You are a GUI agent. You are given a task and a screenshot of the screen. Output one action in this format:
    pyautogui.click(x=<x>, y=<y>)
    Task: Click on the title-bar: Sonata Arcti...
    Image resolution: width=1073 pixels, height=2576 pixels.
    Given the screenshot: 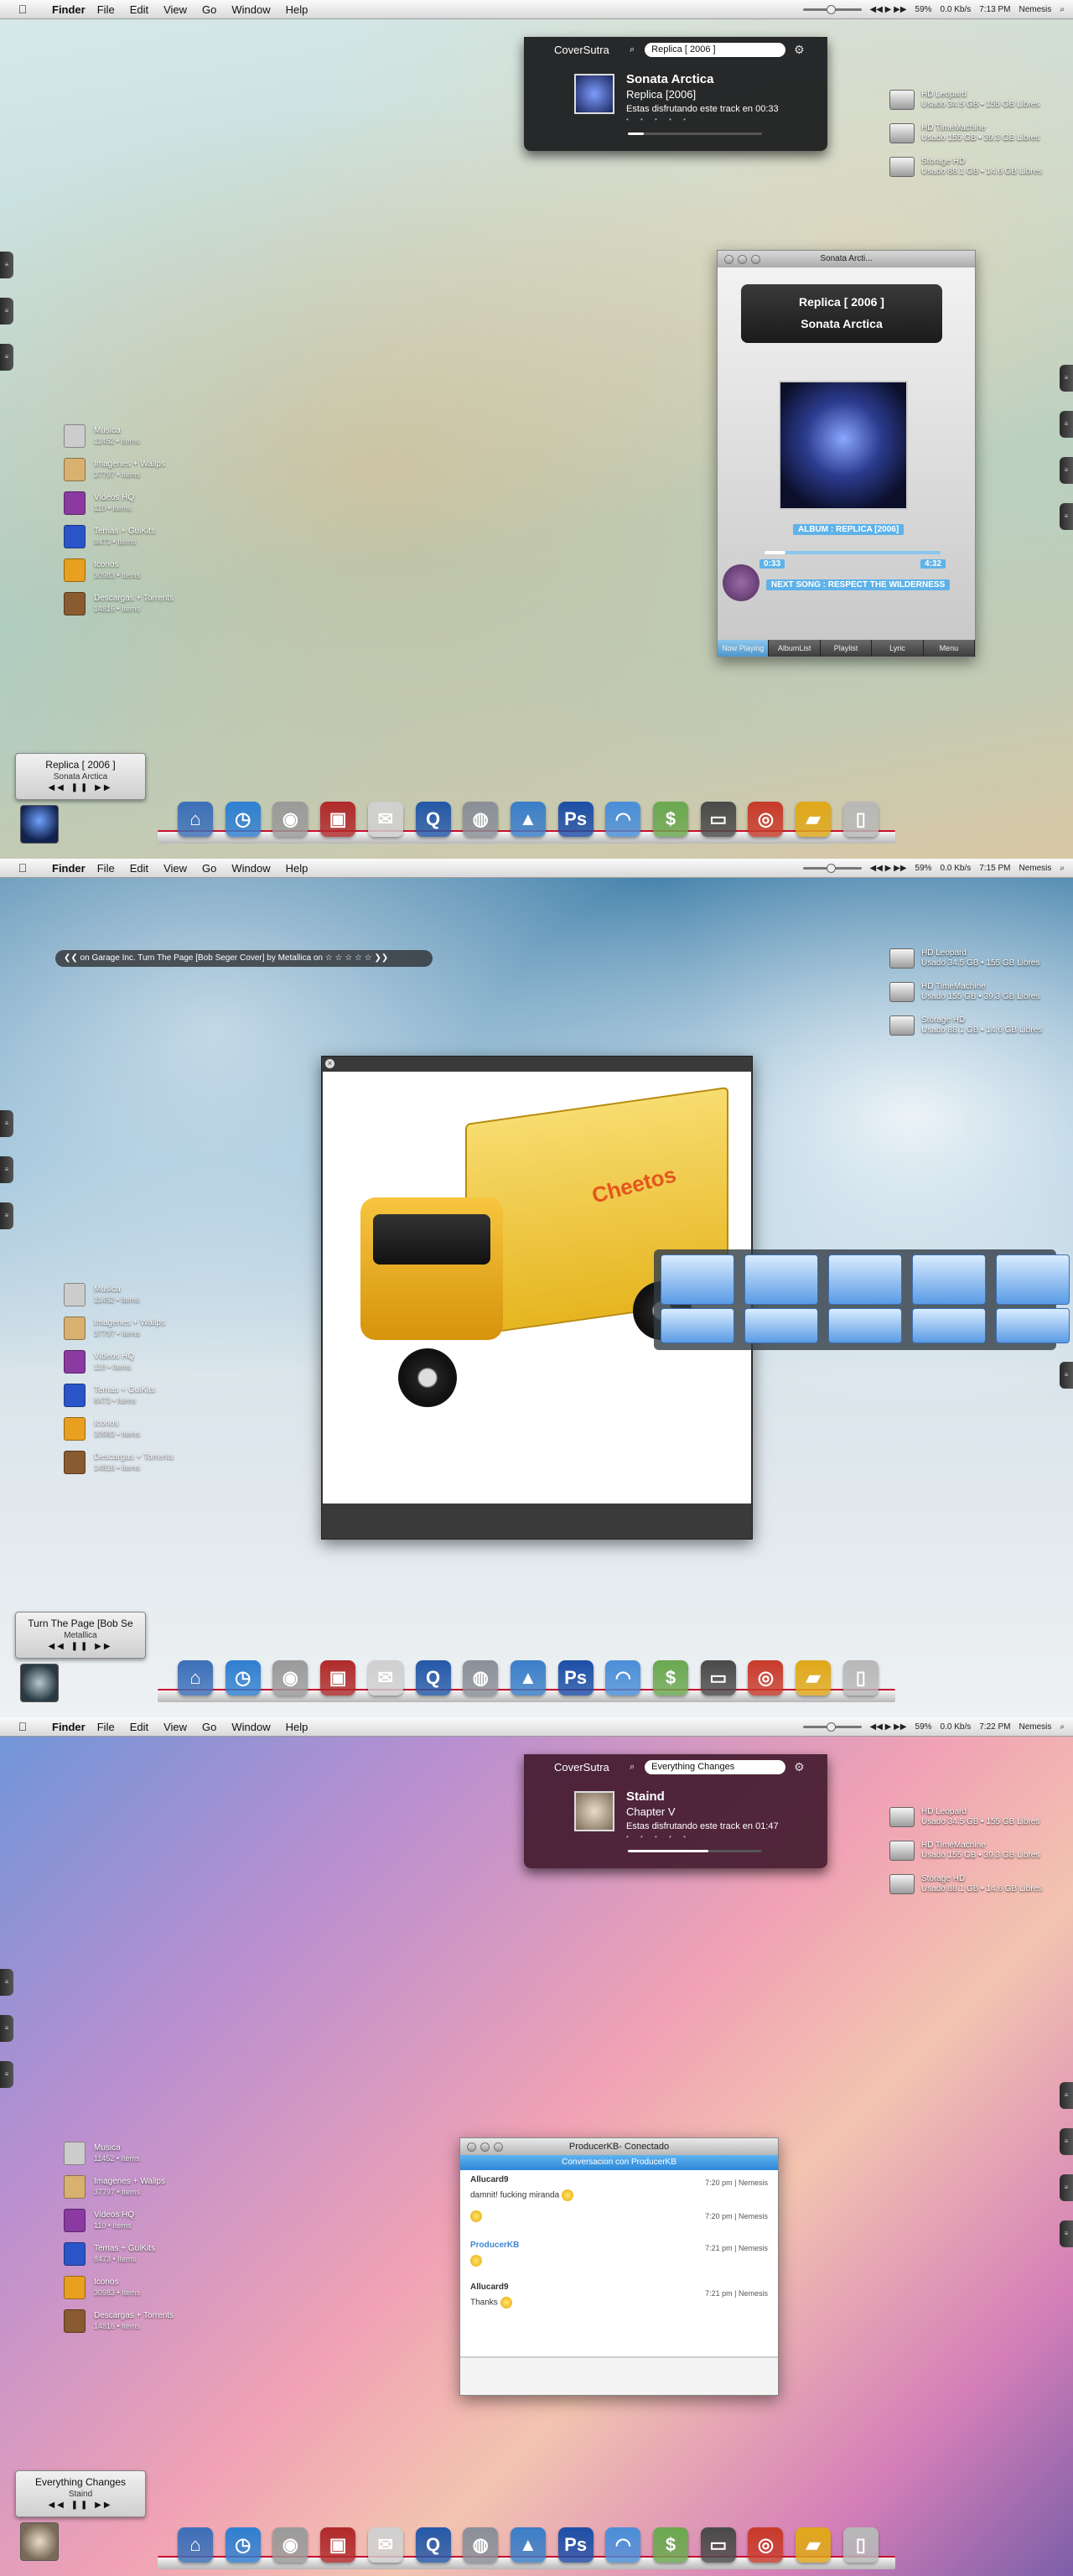 What is the action you would take?
    pyautogui.click(x=846, y=259)
    